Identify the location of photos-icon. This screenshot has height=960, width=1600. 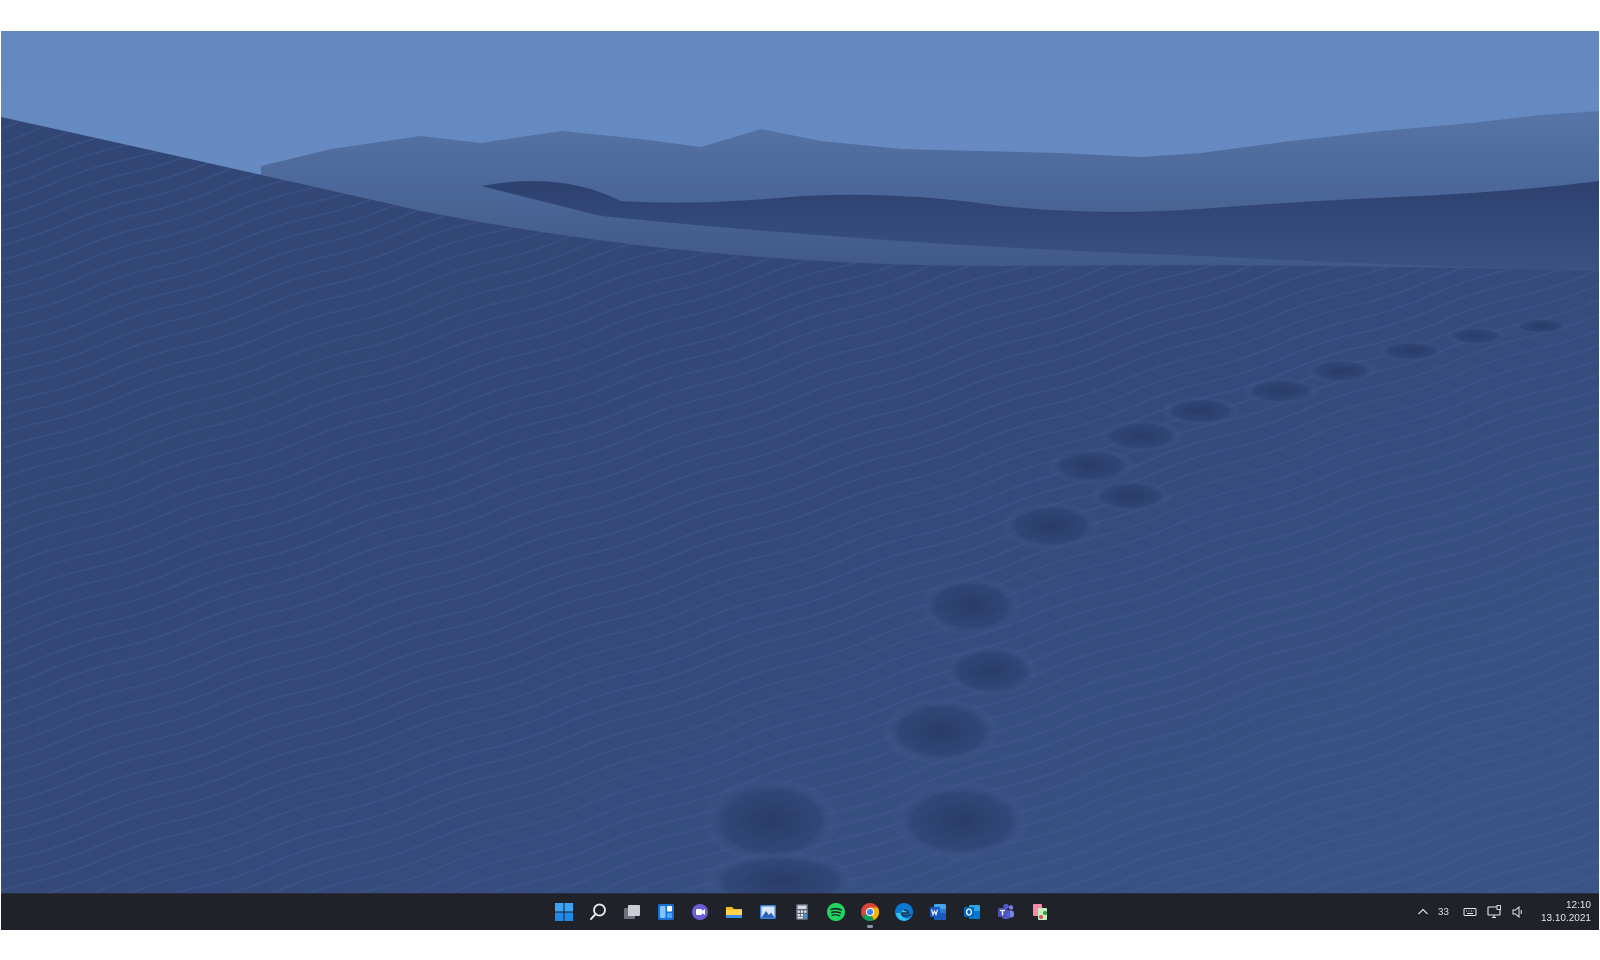
(768, 912).